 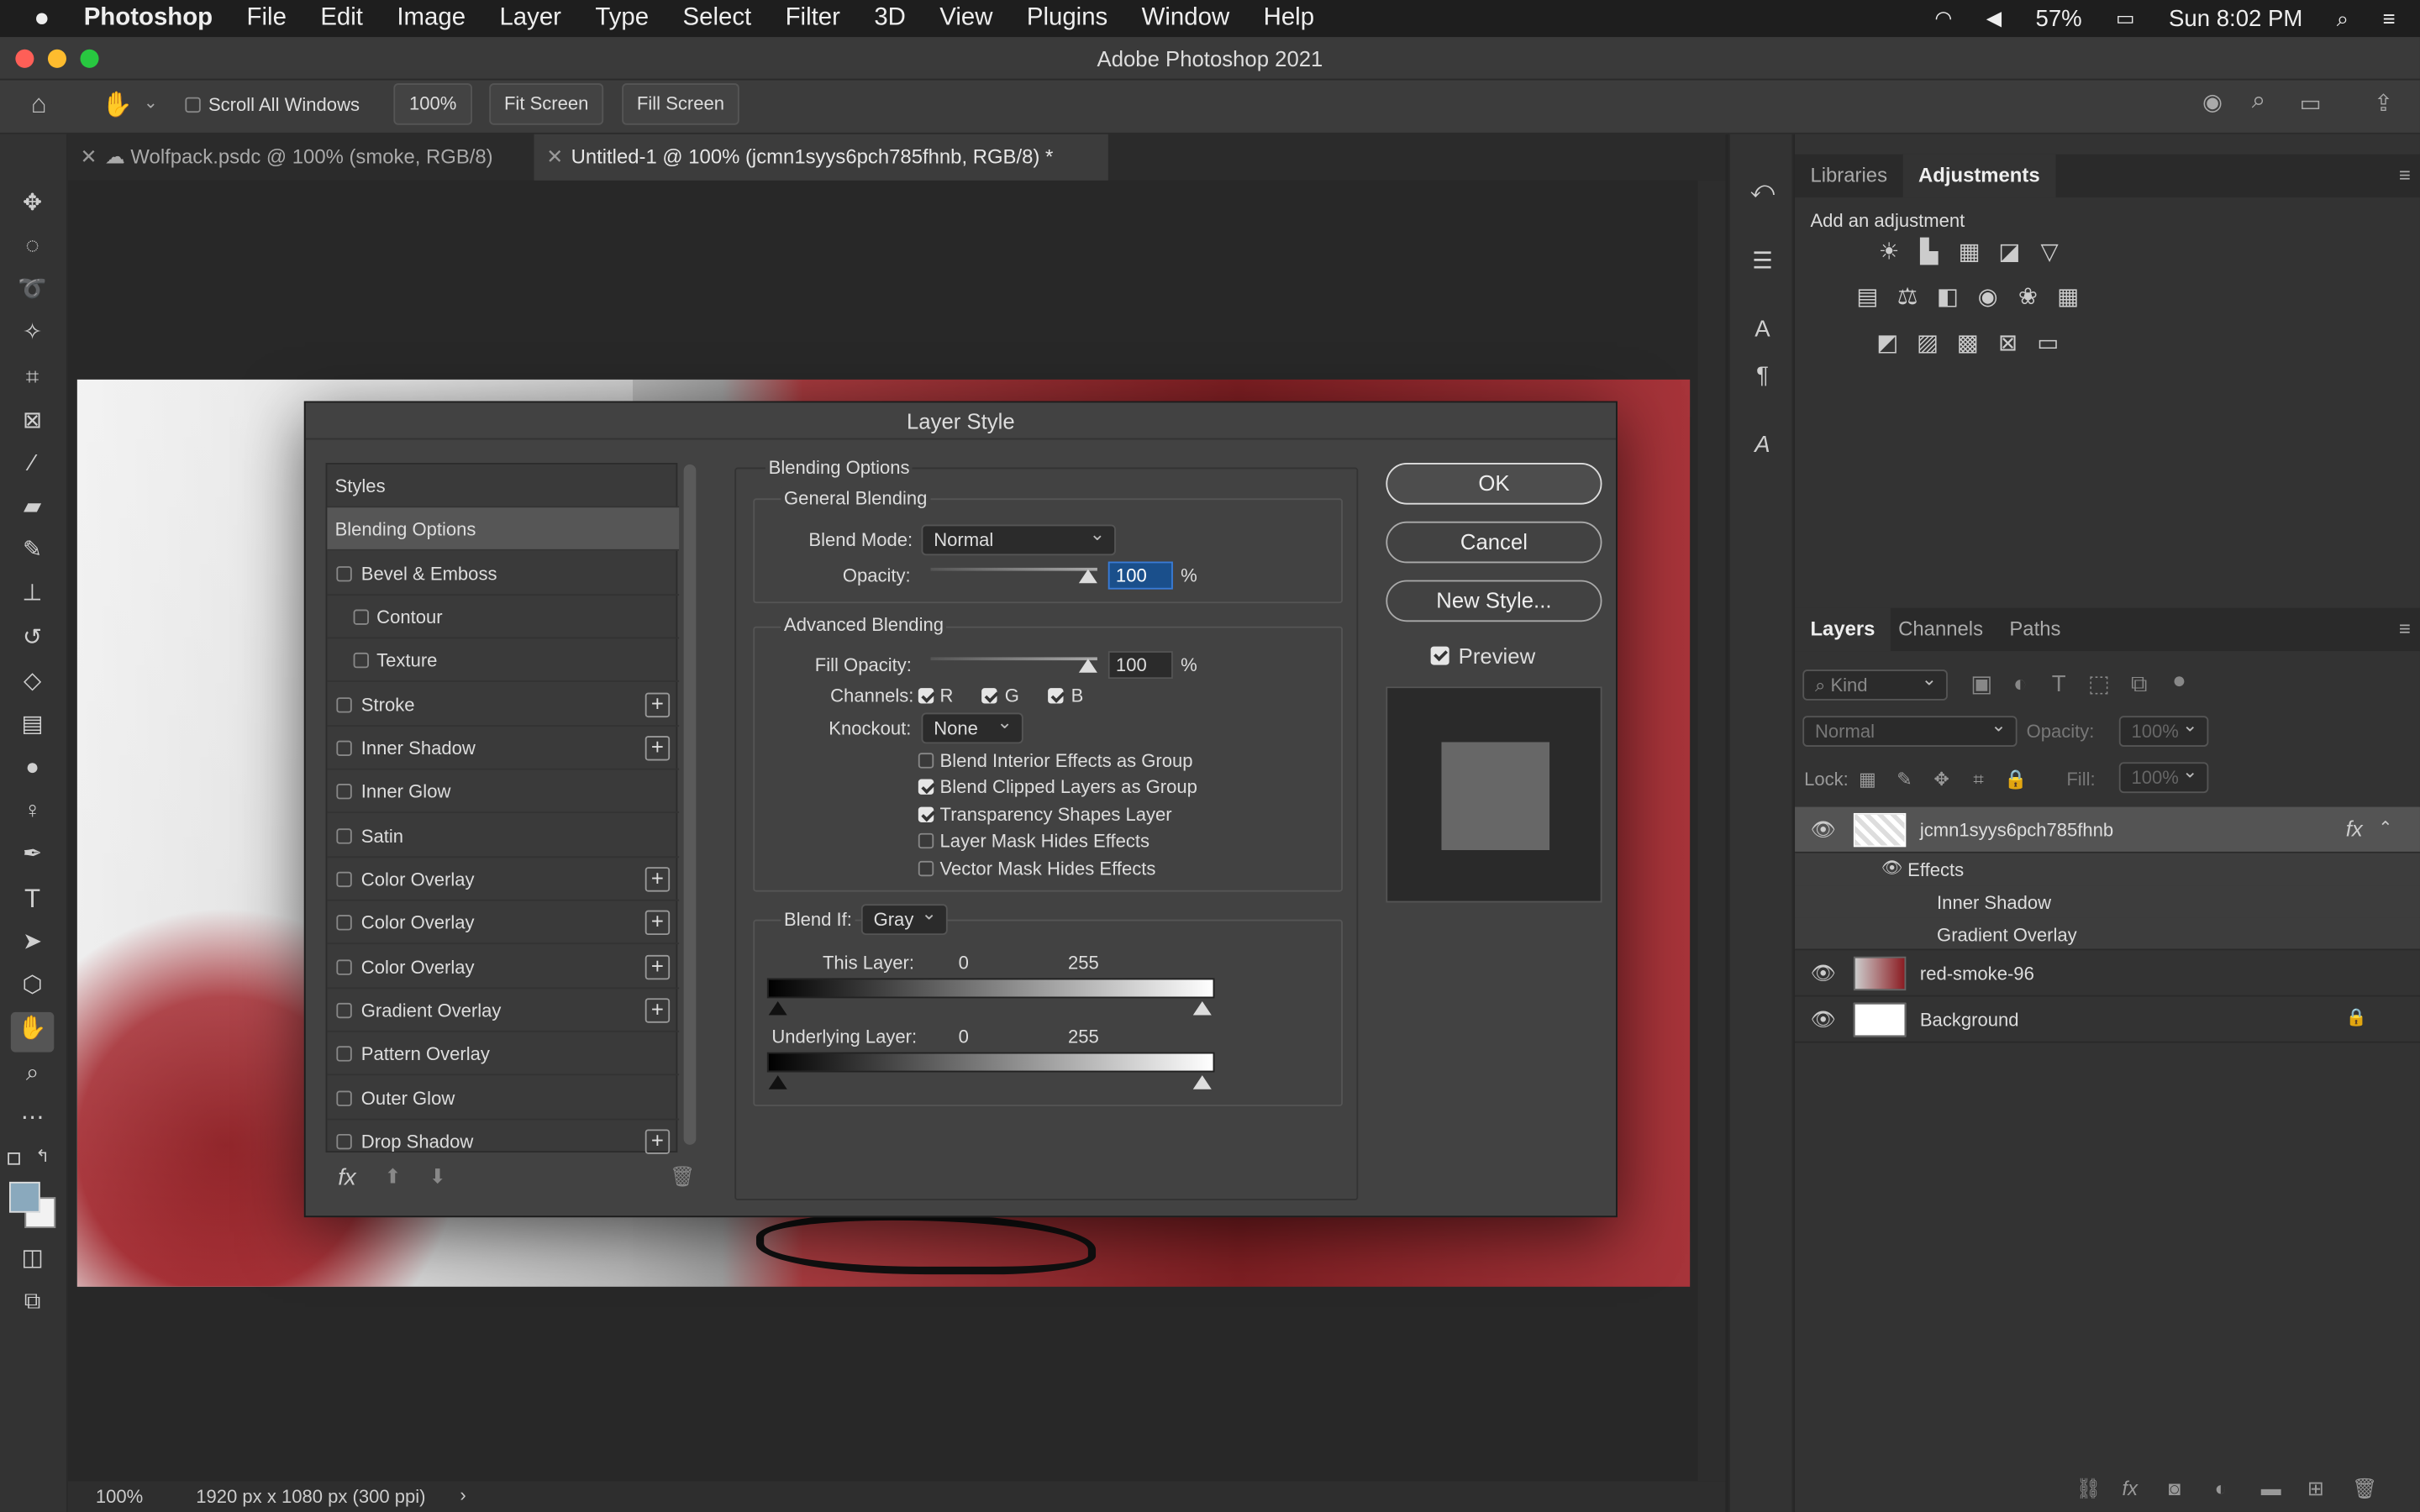 What do you see at coordinates (503, 923) in the screenshot?
I see `style-color-overlay-2: Color Overlay +` at bounding box center [503, 923].